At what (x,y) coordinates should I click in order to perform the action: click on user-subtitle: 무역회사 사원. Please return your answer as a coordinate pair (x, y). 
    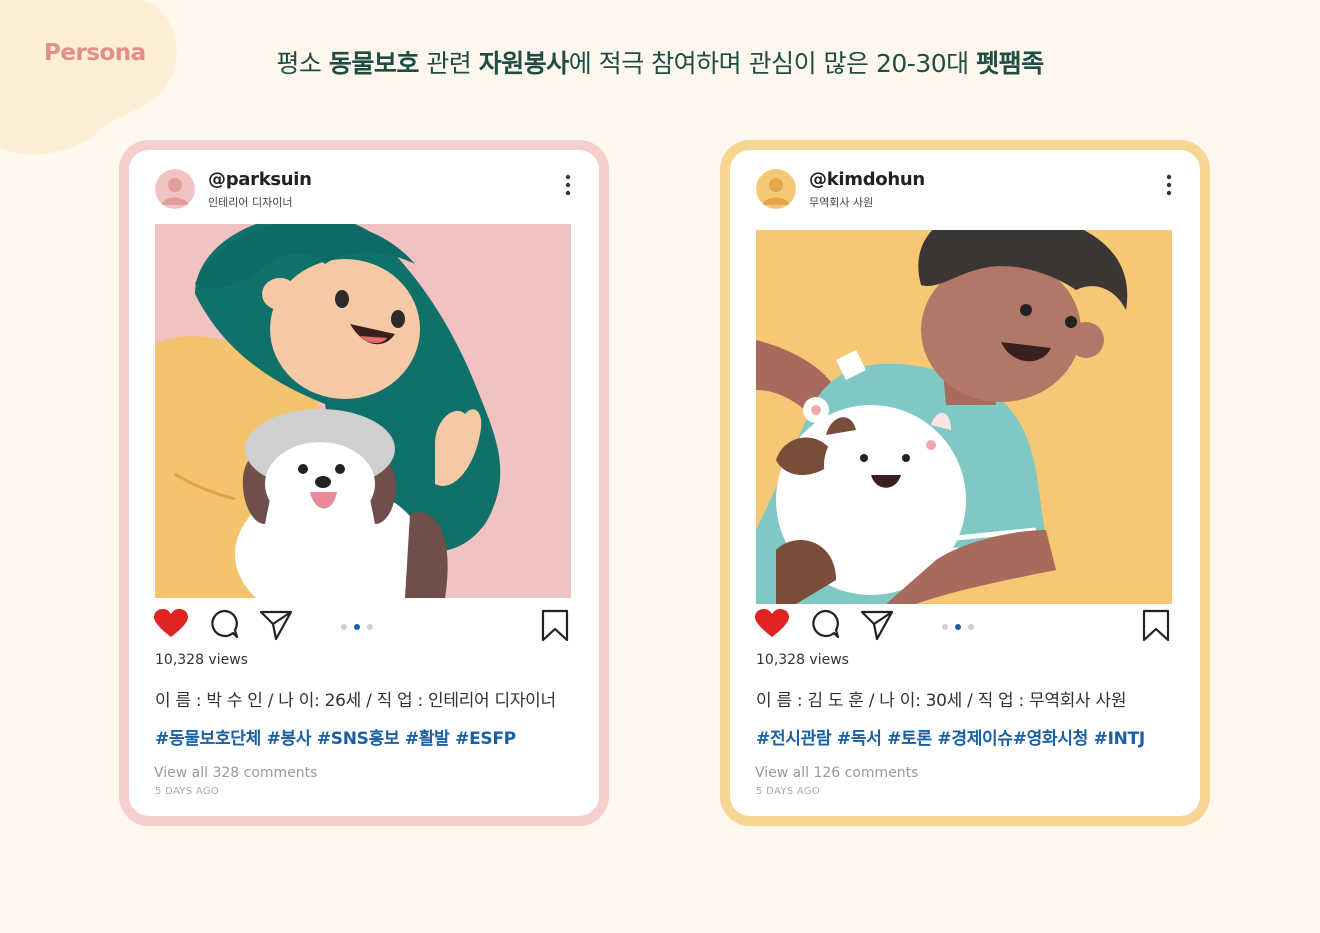
    Looking at the image, I should click on (841, 202).